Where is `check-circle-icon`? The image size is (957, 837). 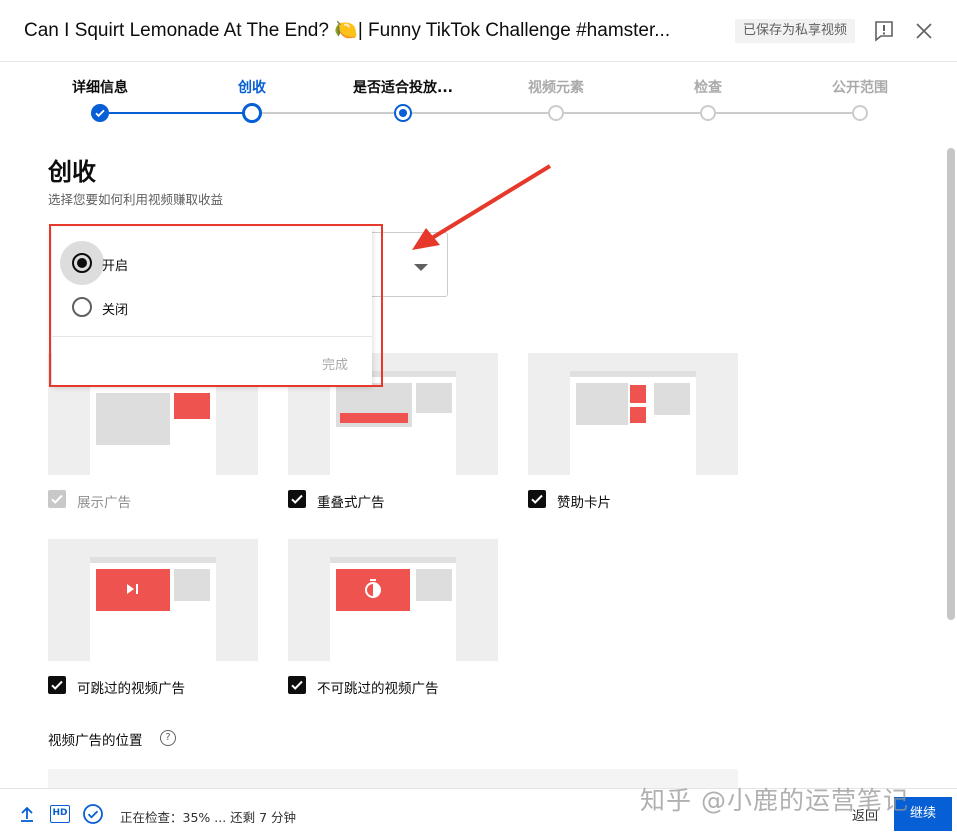 check-circle-icon is located at coordinates (93, 814).